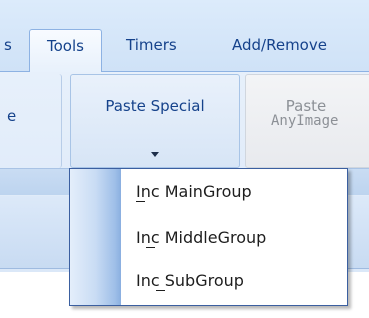 The height and width of the screenshot is (318, 369). Describe the element at coordinates (12, 116) in the screenshot. I see `ribbon-button-partial-label: e` at that location.